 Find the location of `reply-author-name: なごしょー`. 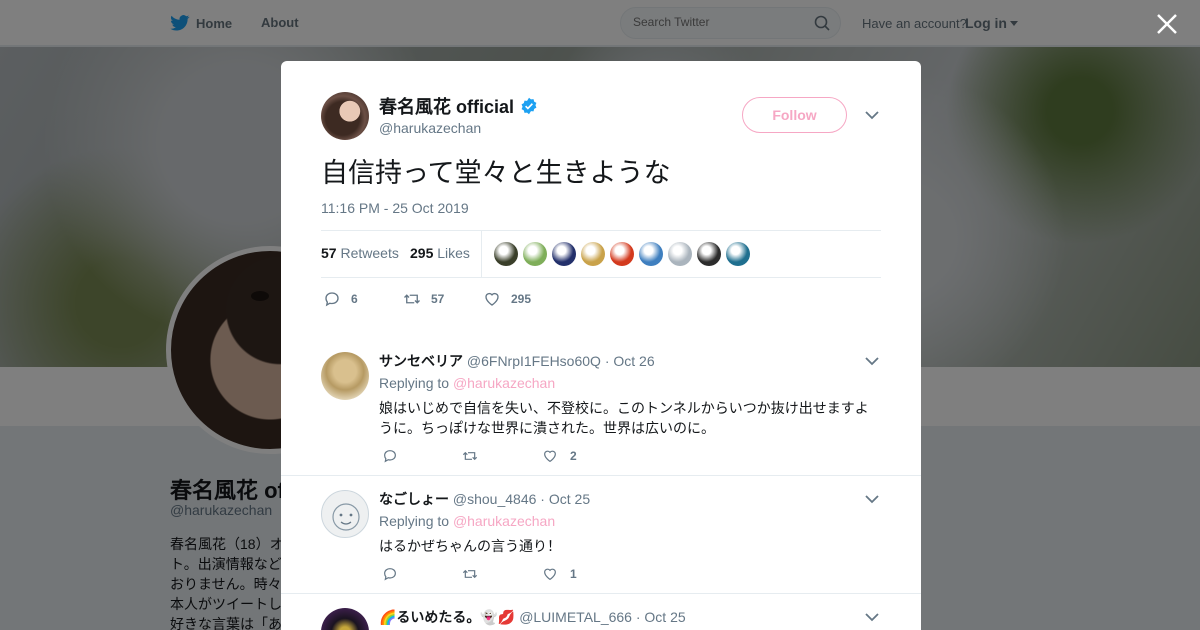

reply-author-name: なごしょー is located at coordinates (414, 499).